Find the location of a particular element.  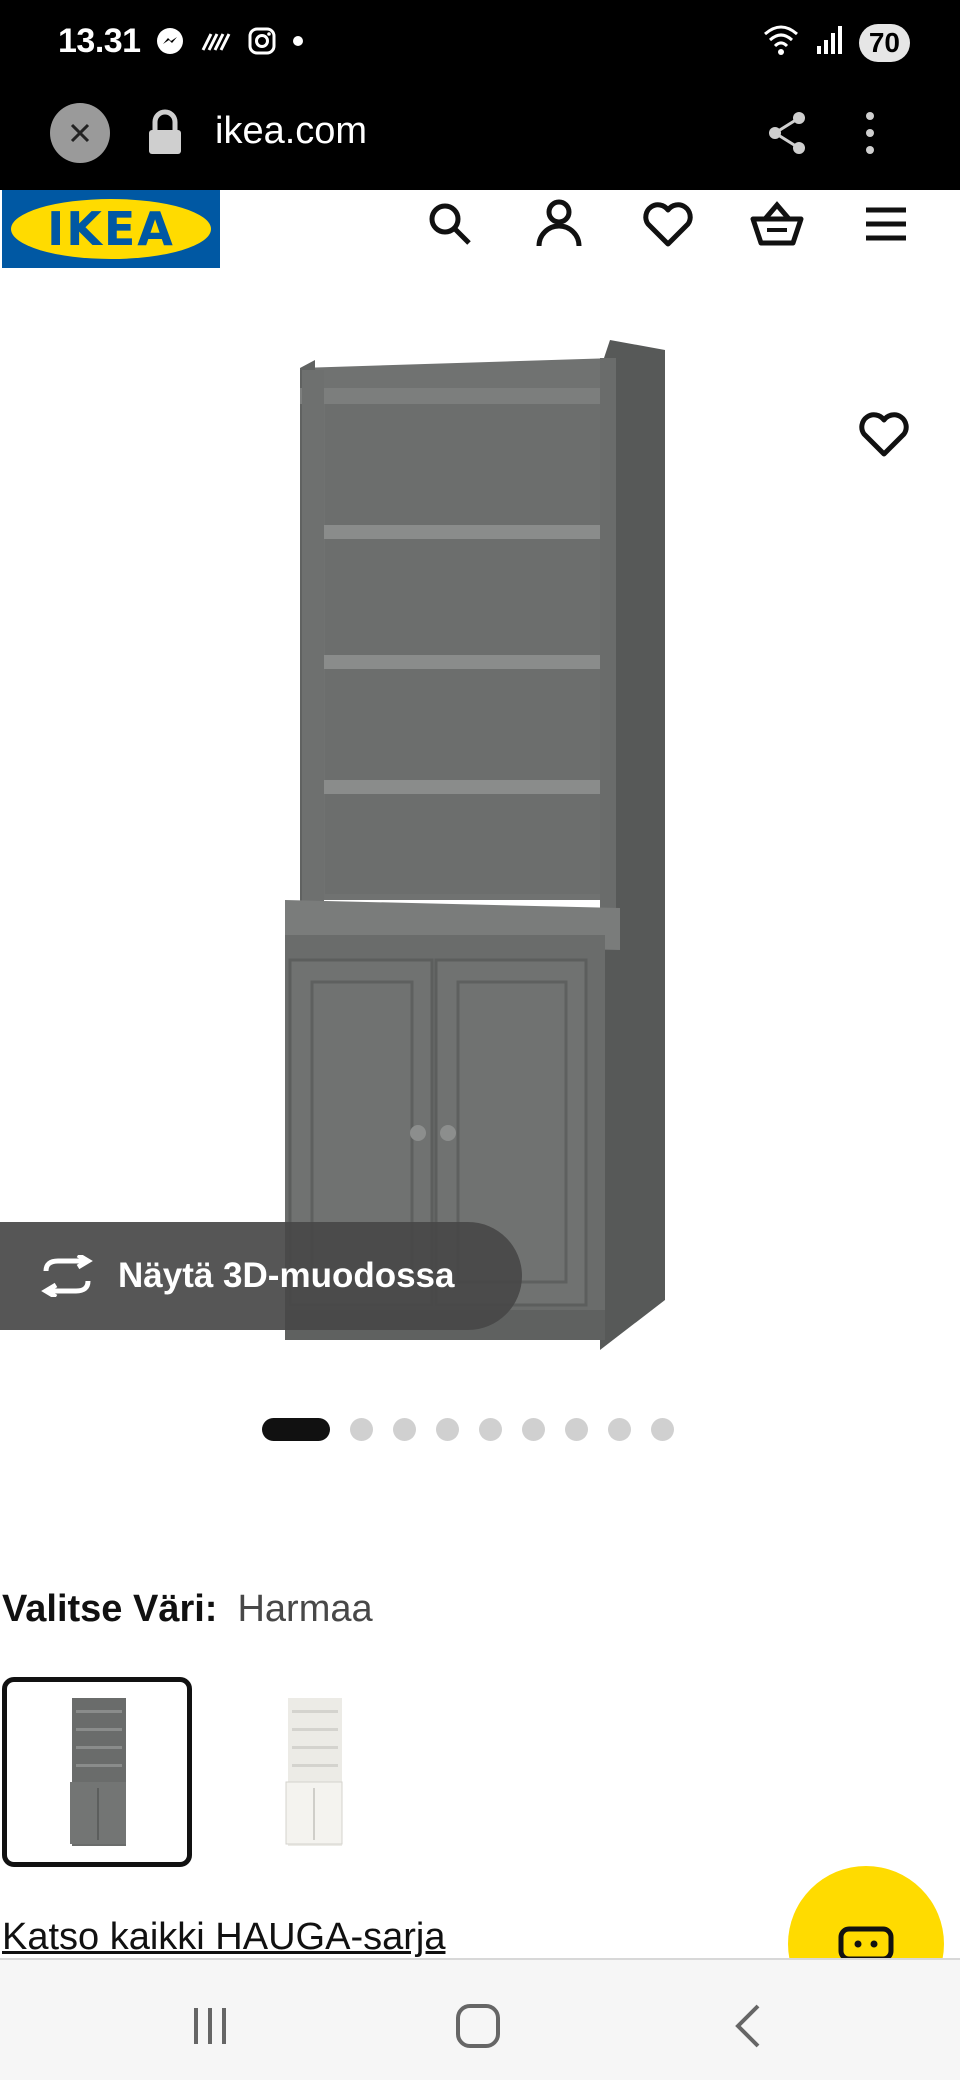

view-3d-button: Näytä 3D-muodossa is located at coordinates (261, 1276).